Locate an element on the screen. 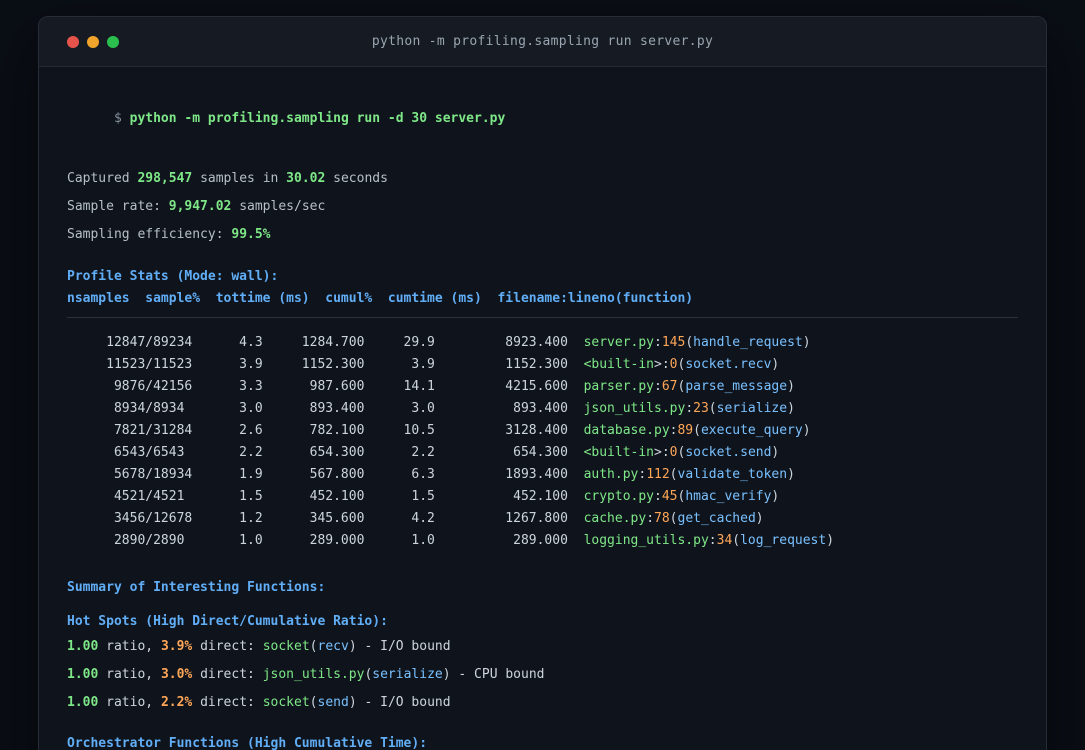  row-metrics: 3456/12678 1.2 345.600 4.2 1267.800 is located at coordinates (325, 518).